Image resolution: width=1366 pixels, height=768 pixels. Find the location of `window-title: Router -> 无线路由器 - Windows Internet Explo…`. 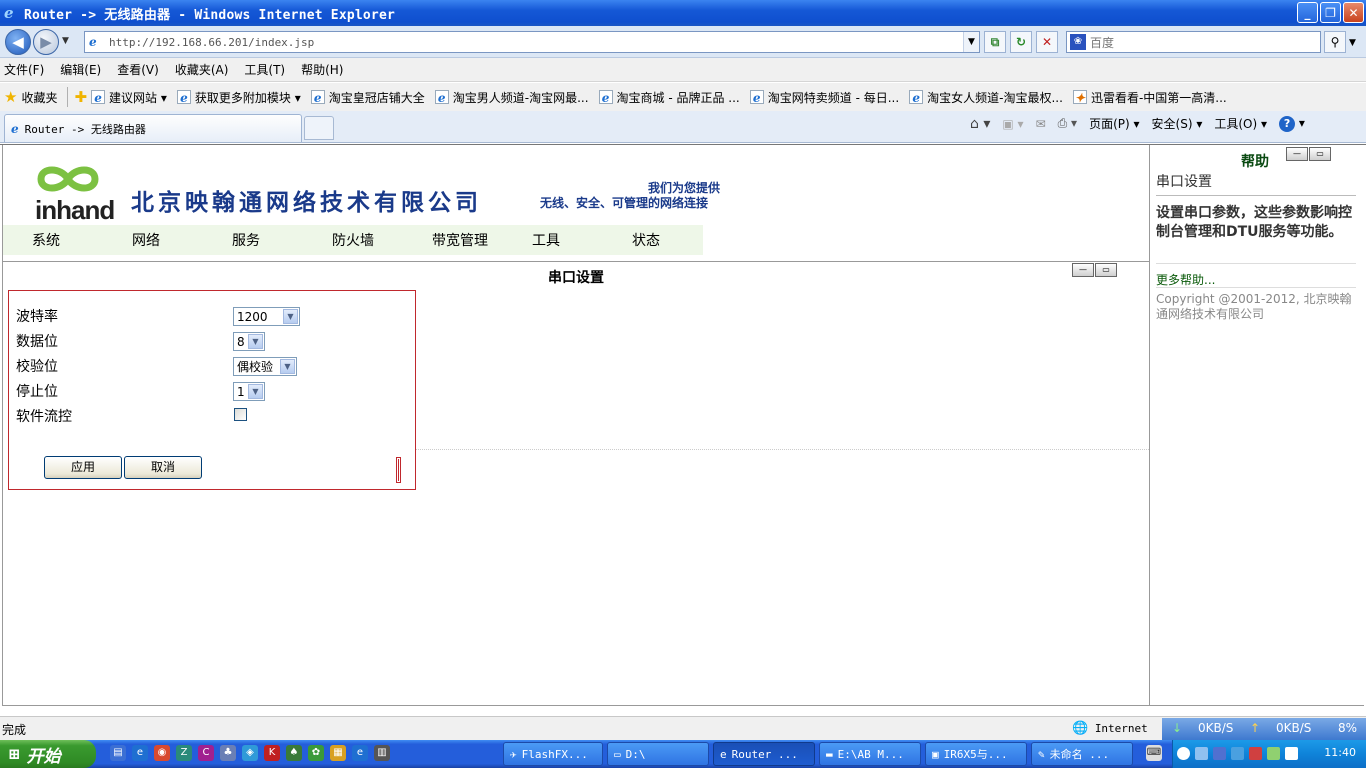

window-title: Router -> 无线路由器 - Windows Internet Explo… is located at coordinates (210, 15).